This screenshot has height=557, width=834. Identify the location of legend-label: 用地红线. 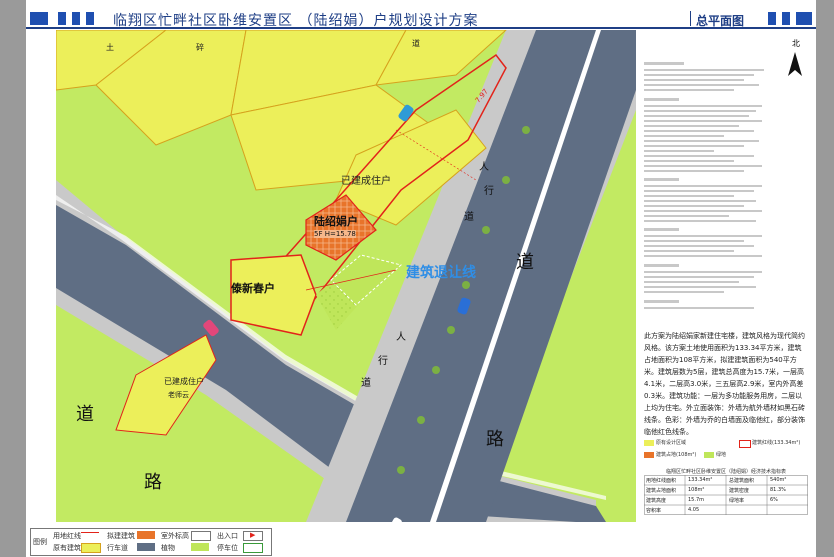
(67, 536).